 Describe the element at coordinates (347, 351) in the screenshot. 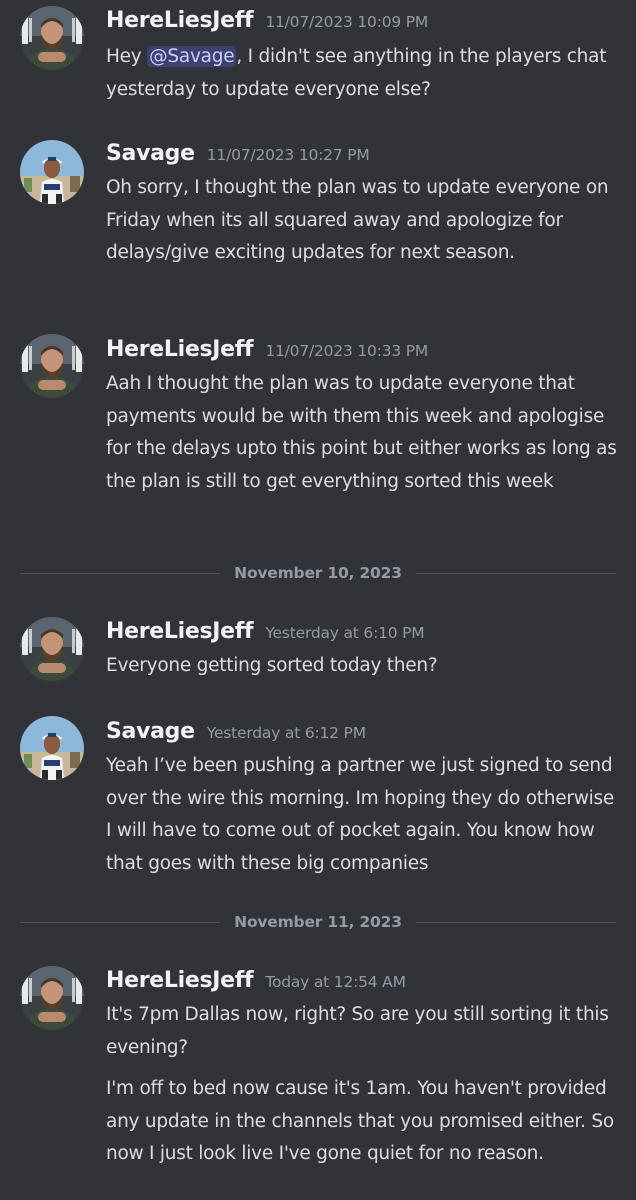

I see `timestamp: 11/07/2023 10:33 PM` at that location.